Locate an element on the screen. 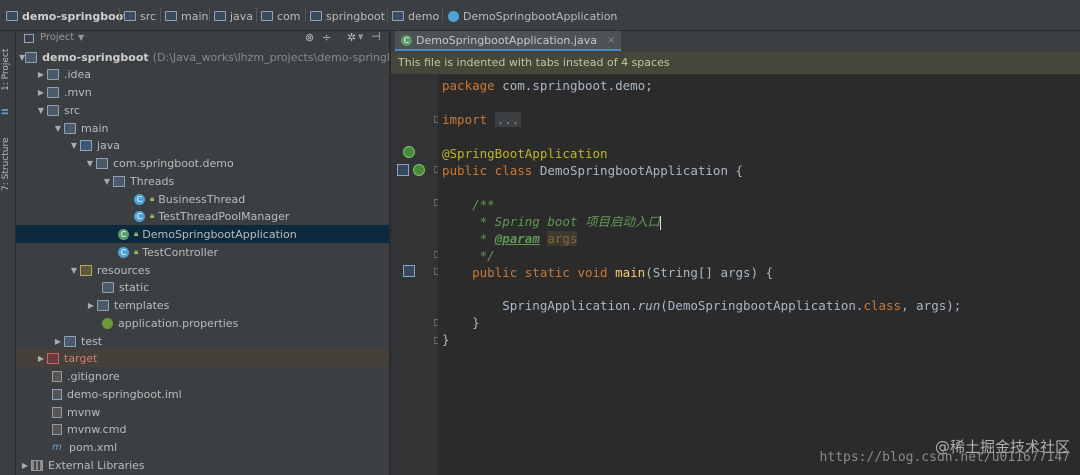 This screenshot has width=1080, height=475. code-line: * @param args is located at coordinates (510, 238).